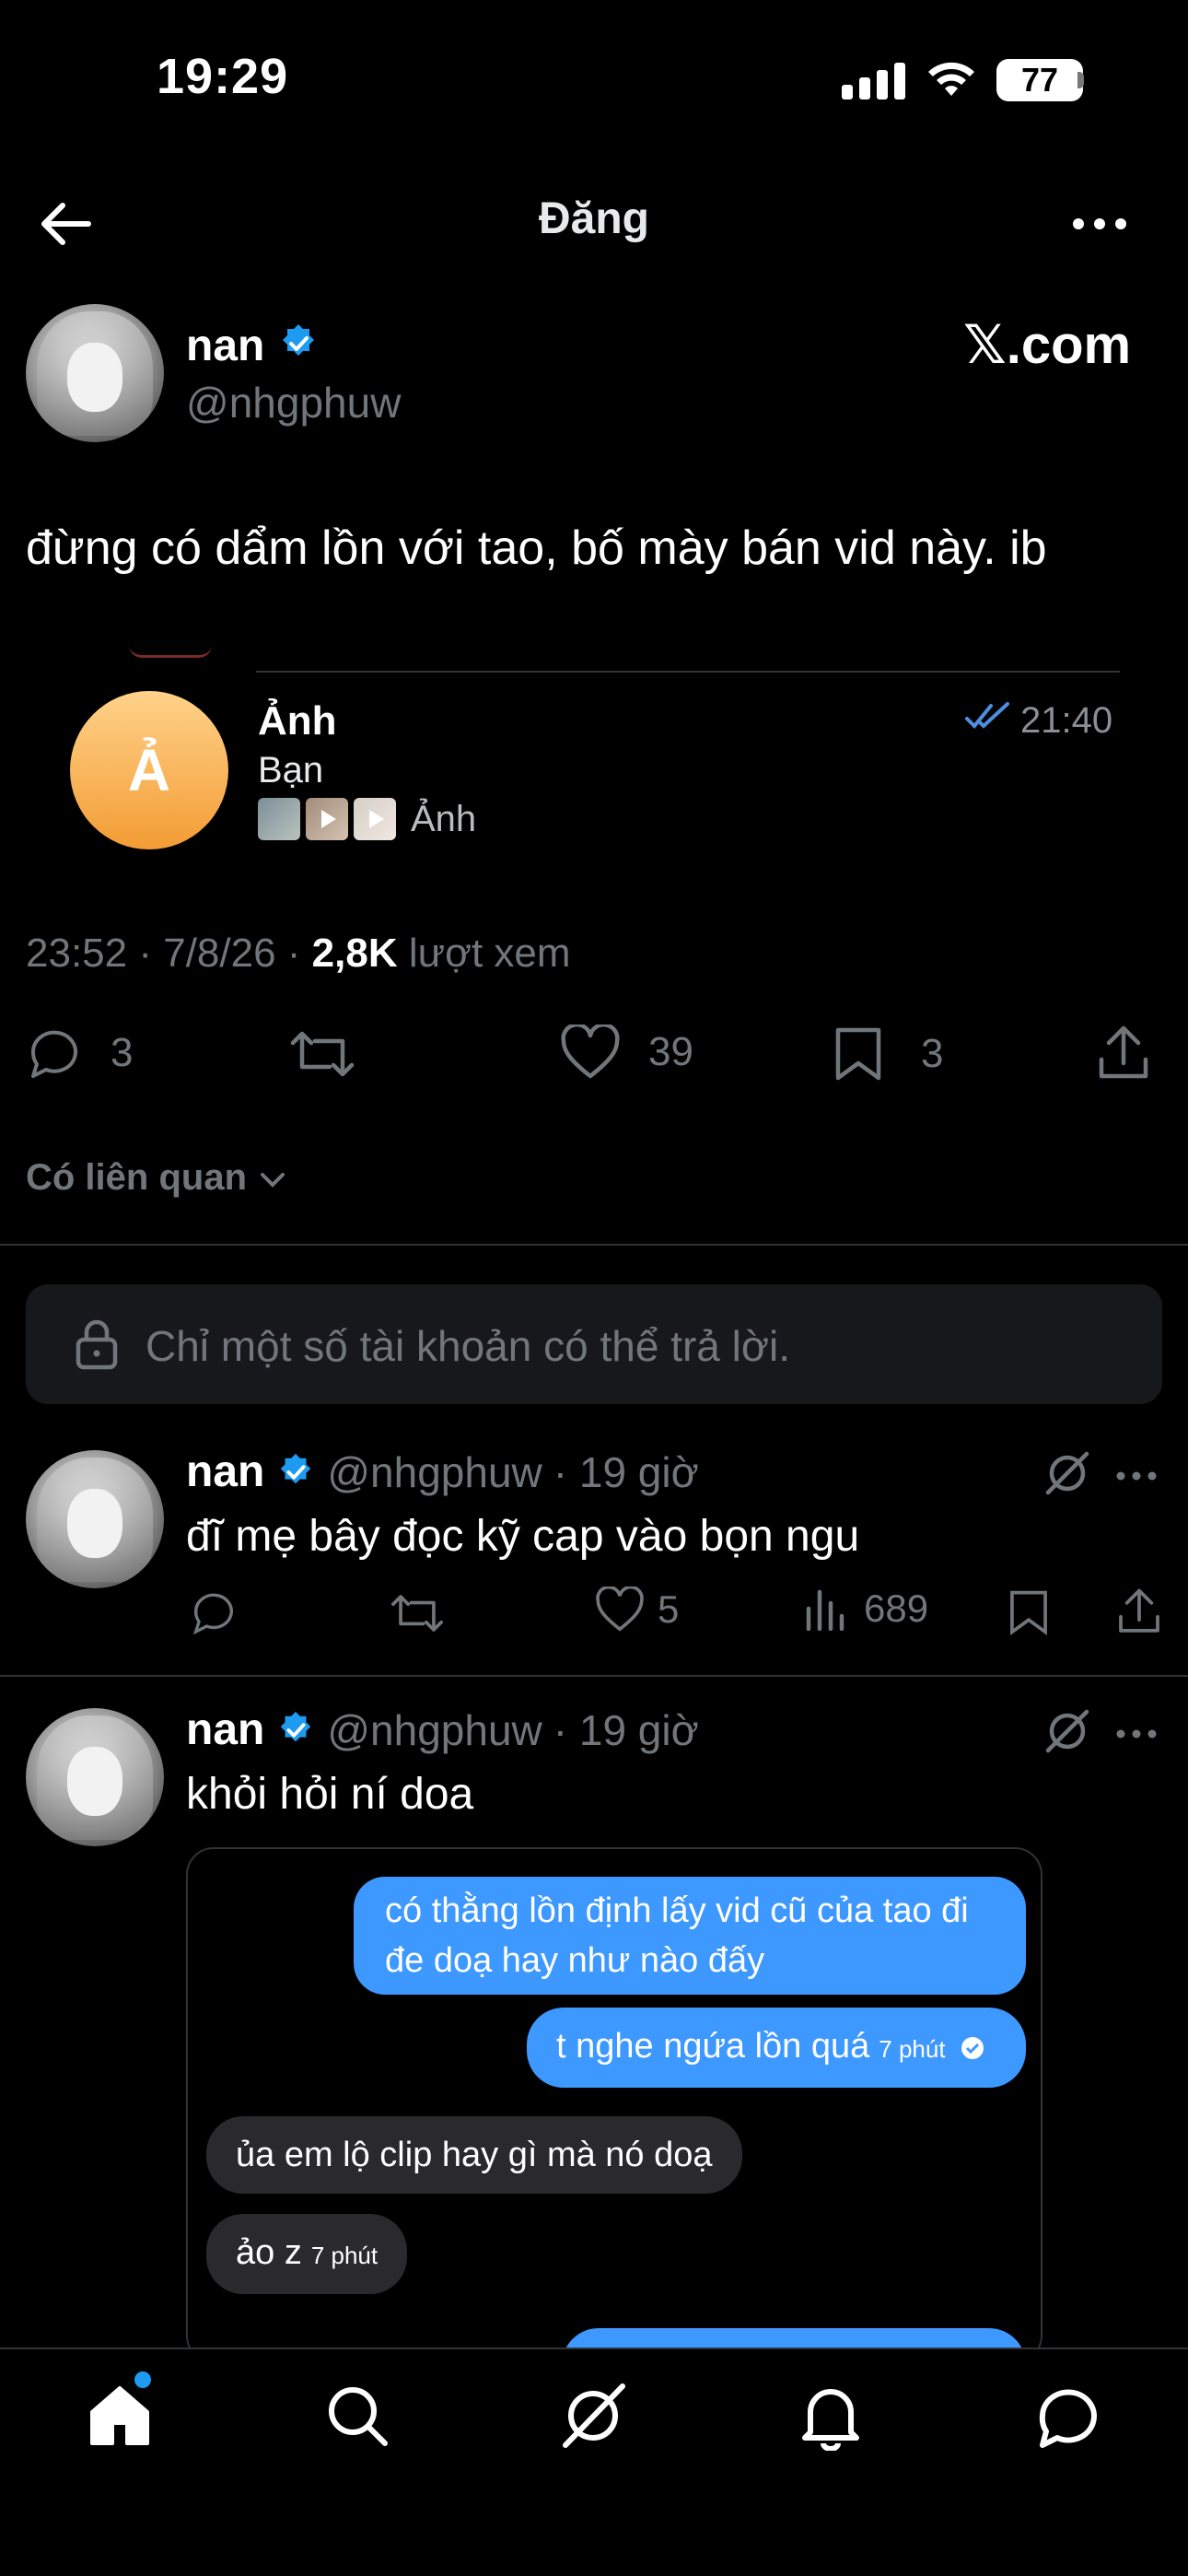 The width and height of the screenshot is (1188, 2576). Describe the element at coordinates (873, 81) in the screenshot. I see `signal-icon` at that location.